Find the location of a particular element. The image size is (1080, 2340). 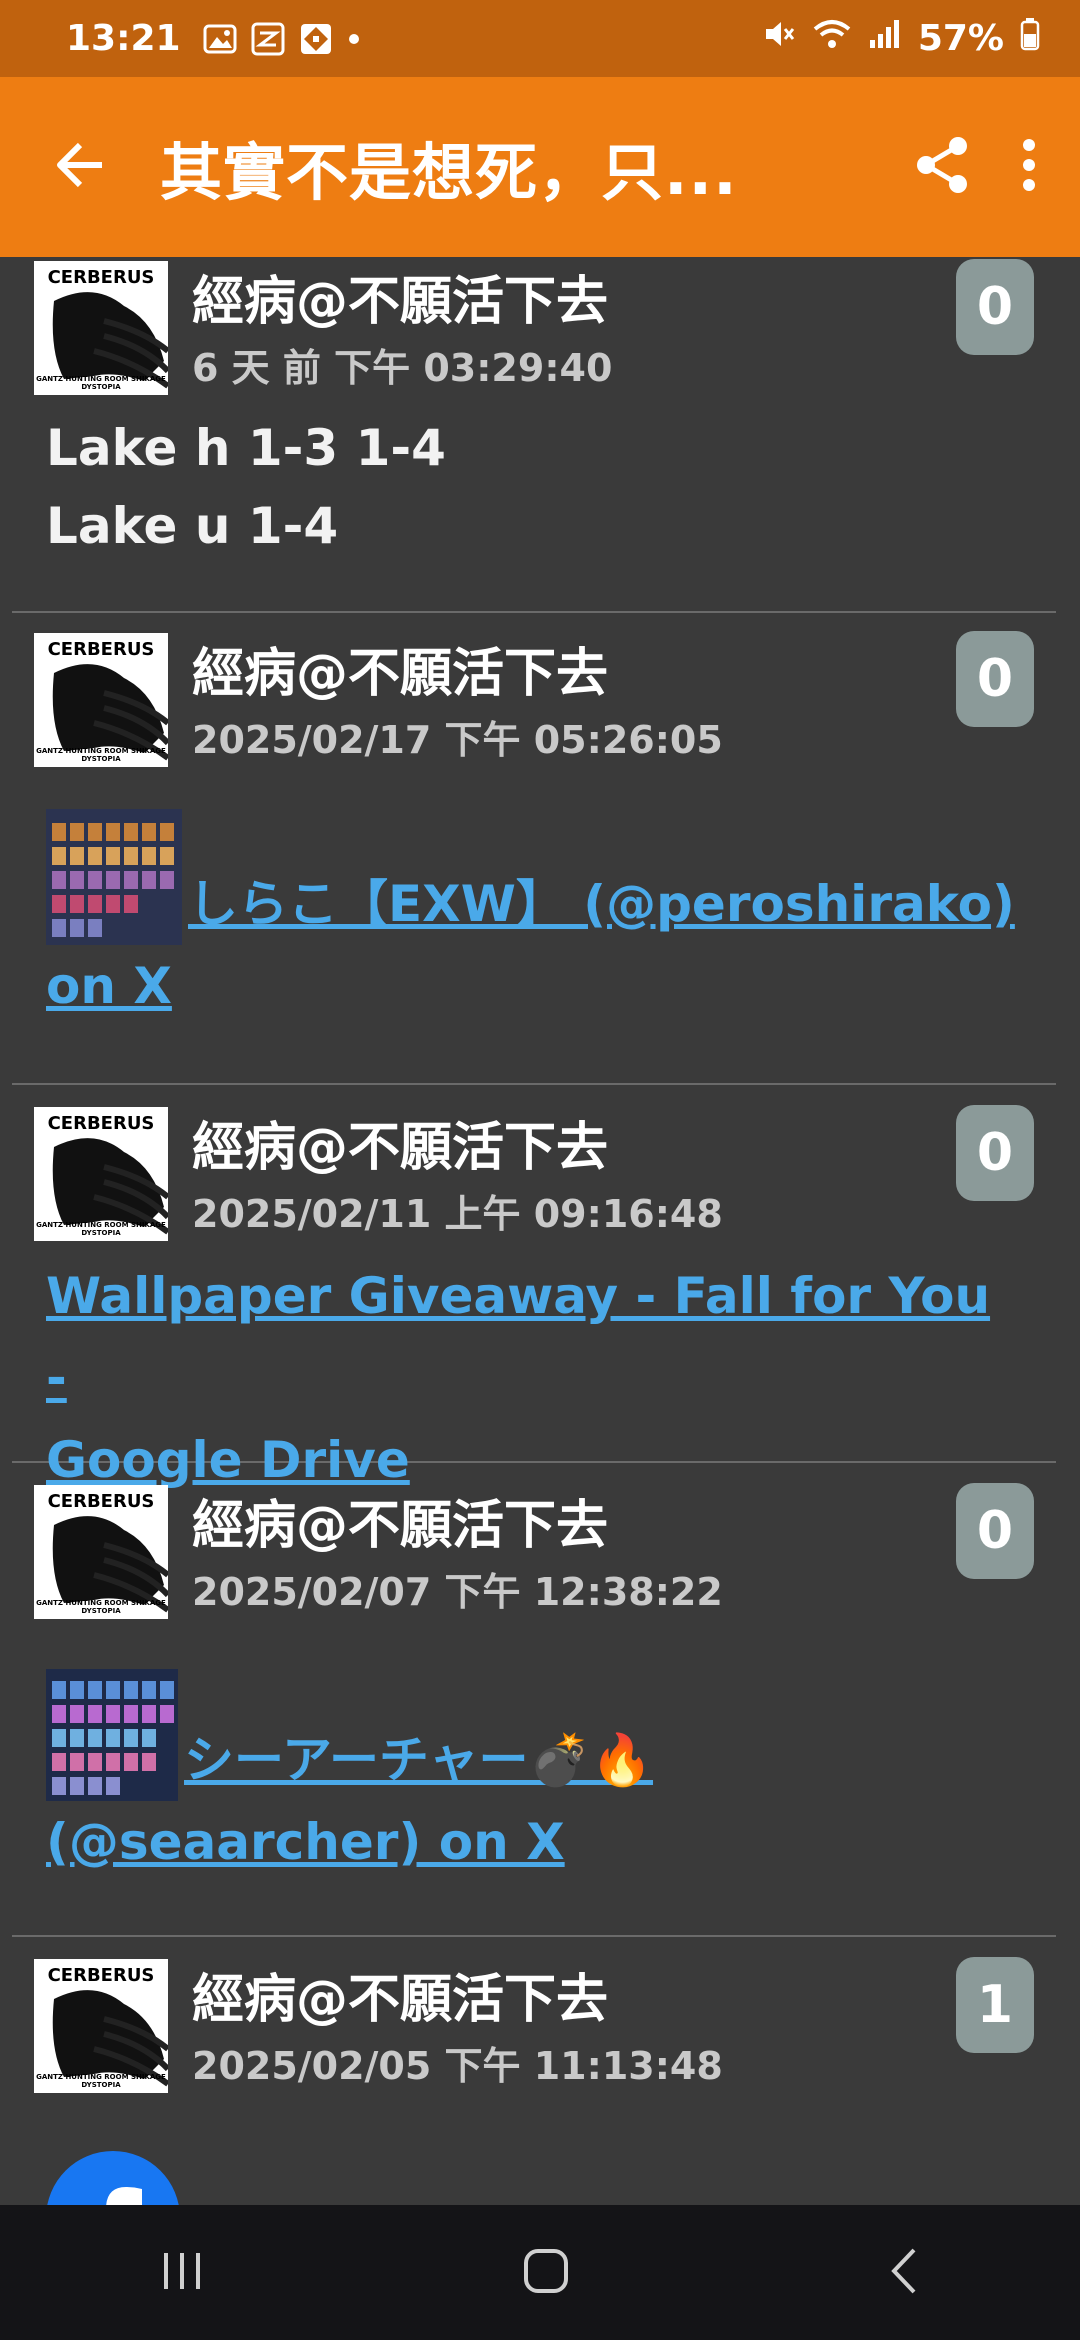

battery-icon is located at coordinates (1030, 38).